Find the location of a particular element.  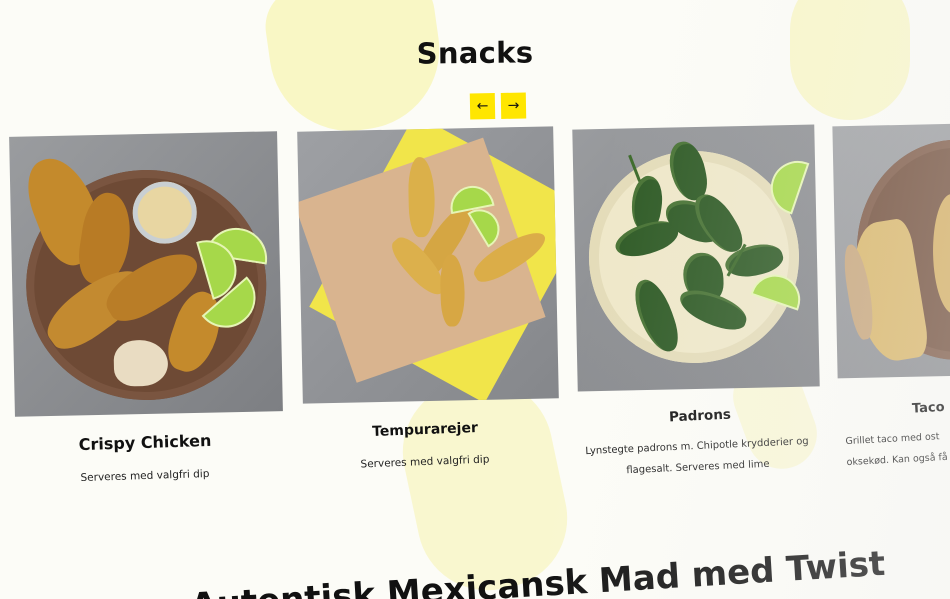

card-image-tempurarejer is located at coordinates (428, 265).